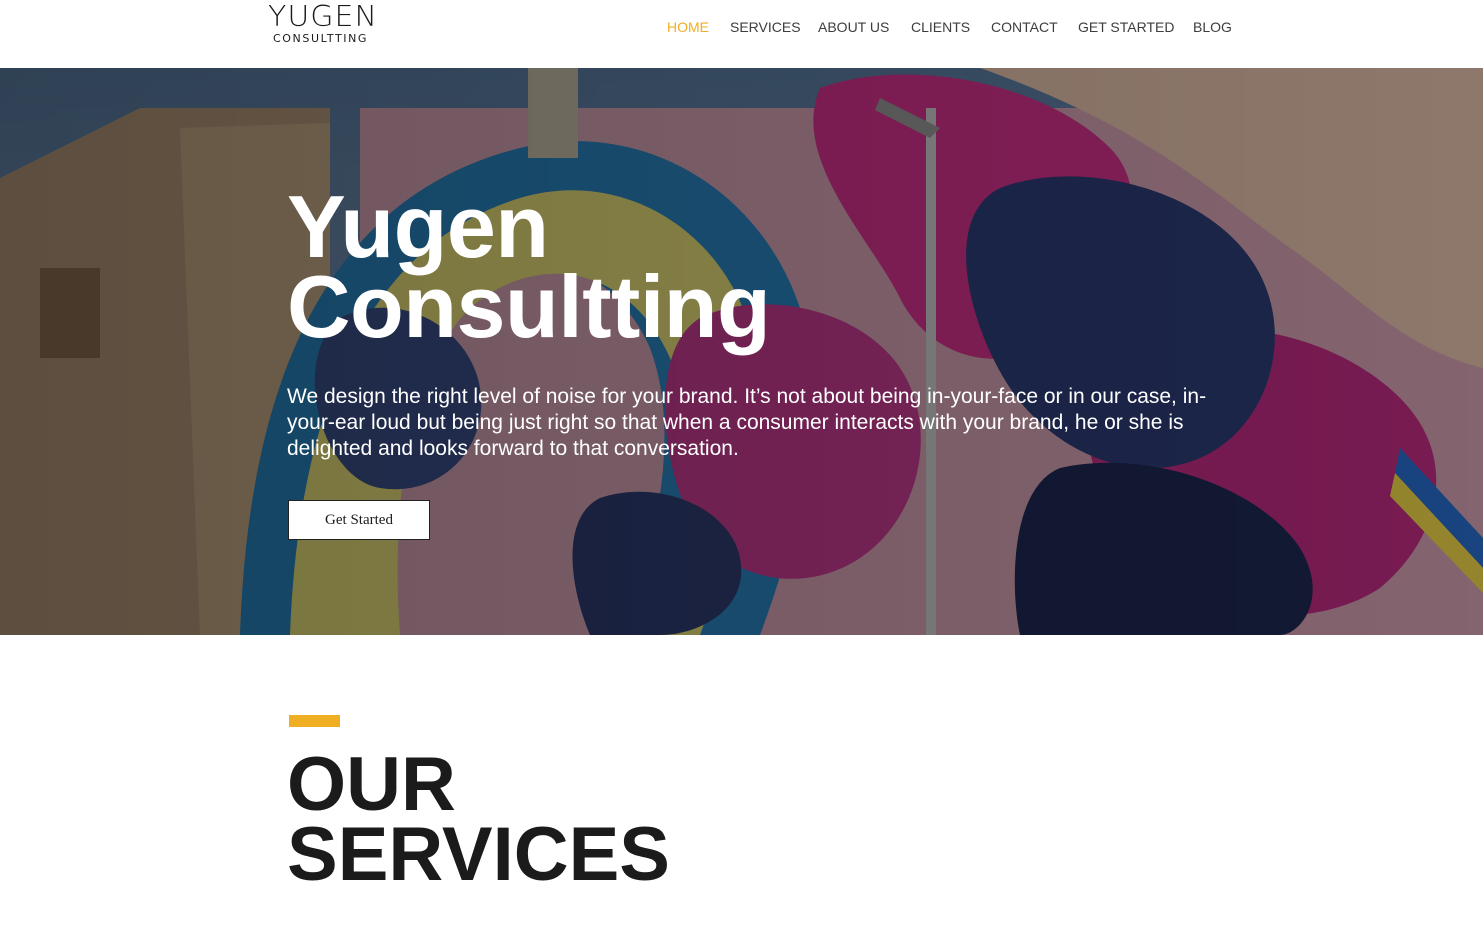 This screenshot has height=927, width=1483. Describe the element at coordinates (1212, 27) in the screenshot. I see `nav-item-blog: BLOG` at that location.